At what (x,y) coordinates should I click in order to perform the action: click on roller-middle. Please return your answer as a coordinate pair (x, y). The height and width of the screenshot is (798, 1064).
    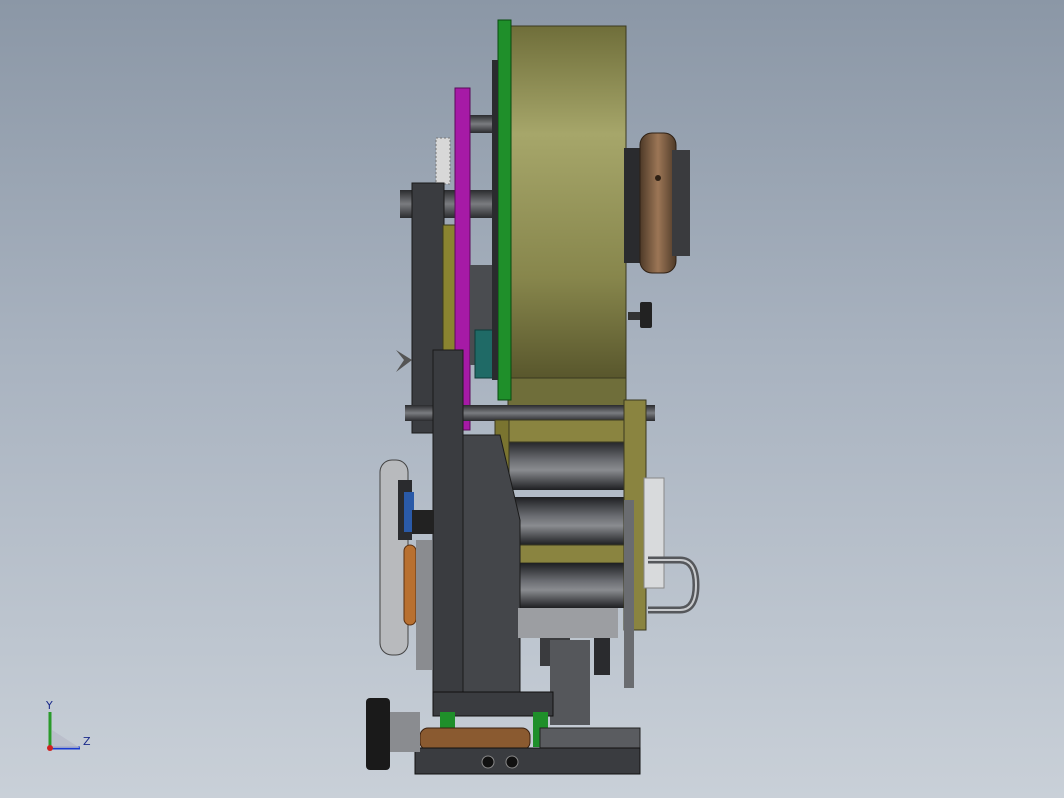
    Looking at the image, I should click on (569, 521).